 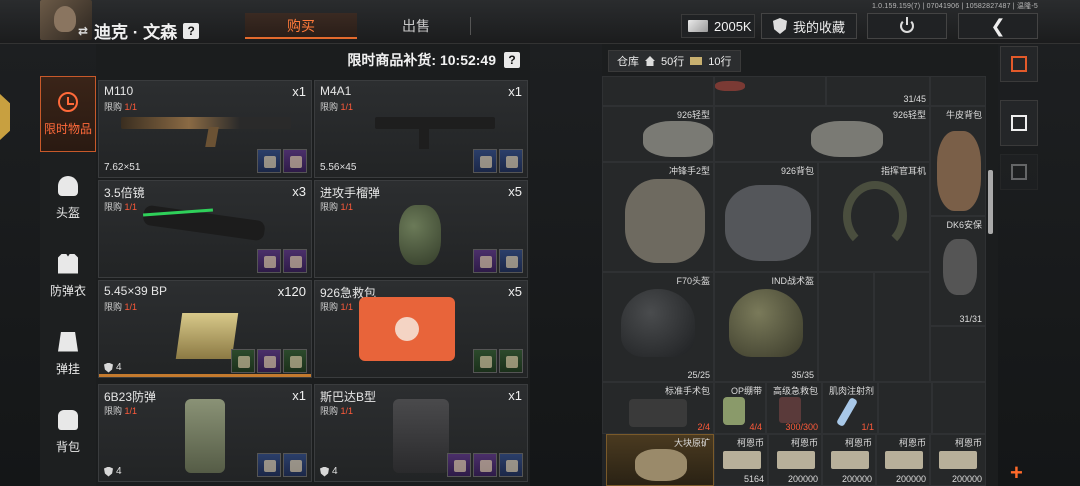 What do you see at coordinates (205, 433) in the screenshot?
I see `shop-item-6b23: 6B23防弹 限购 1/1 x1 4` at bounding box center [205, 433].